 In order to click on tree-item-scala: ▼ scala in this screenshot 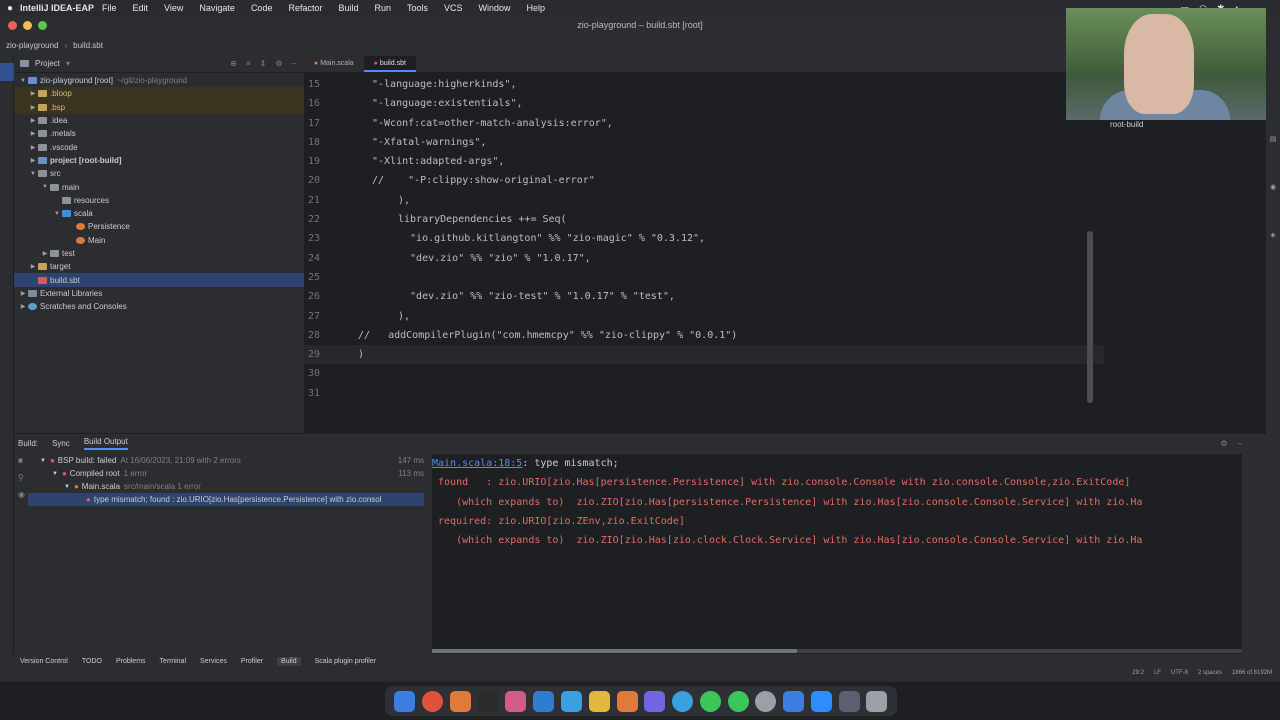, I will do `click(159, 213)`.